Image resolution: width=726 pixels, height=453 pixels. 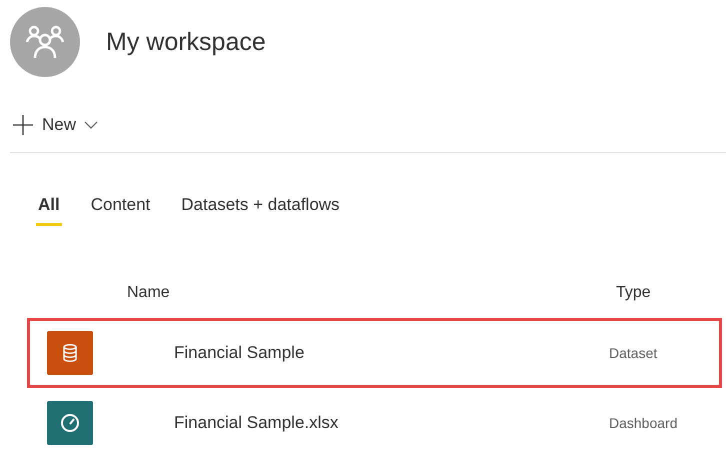 What do you see at coordinates (120, 208) in the screenshot?
I see `tab: Content` at bounding box center [120, 208].